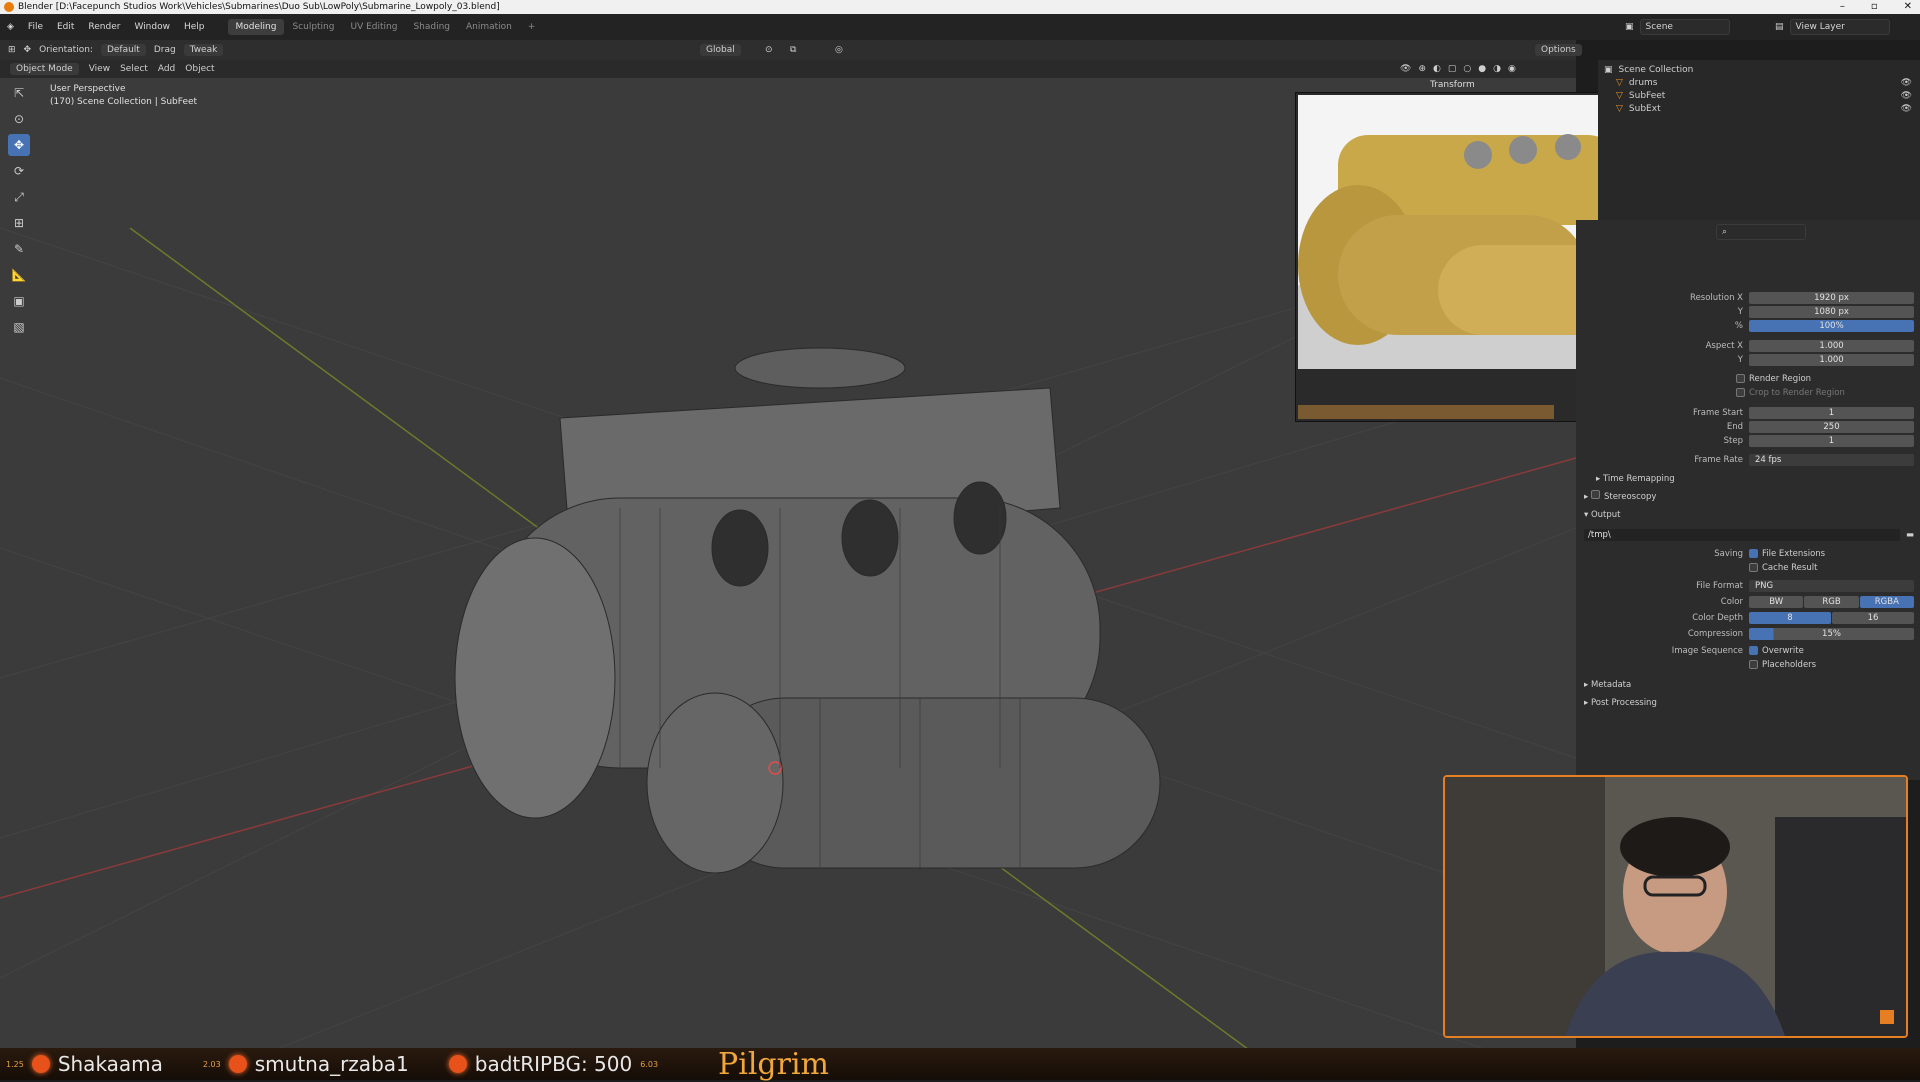  Describe the element at coordinates (194, 27) in the screenshot. I see `menu-help: Help` at that location.